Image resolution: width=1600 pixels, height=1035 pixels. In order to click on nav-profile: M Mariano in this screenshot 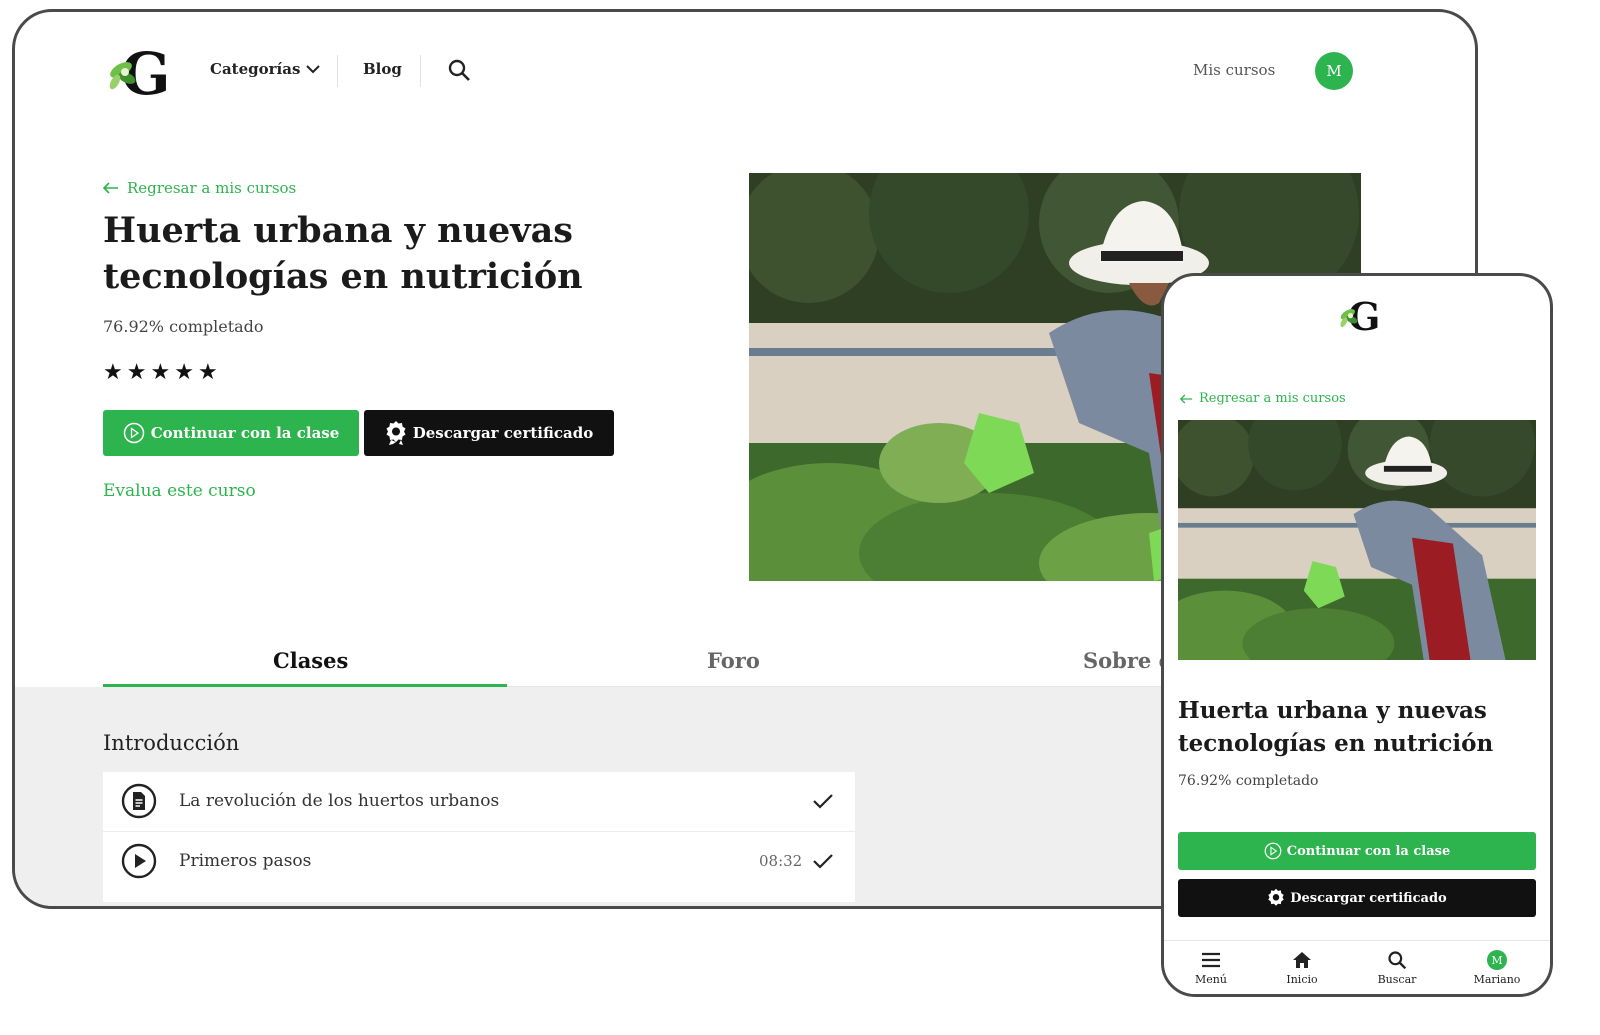, I will do `click(1497, 967)`.